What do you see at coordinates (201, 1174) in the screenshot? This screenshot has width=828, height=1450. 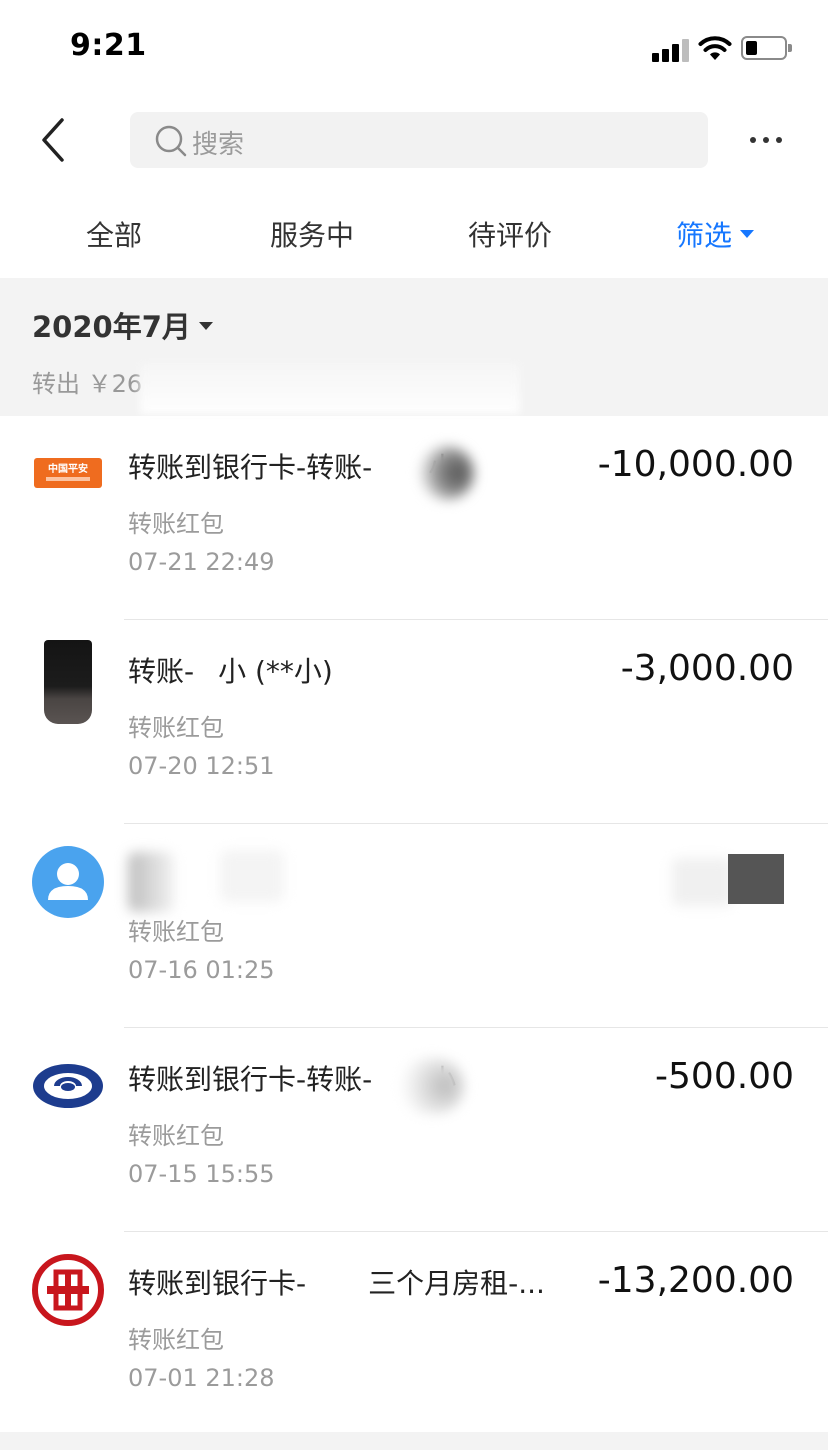 I see `transaction-time: 07-15 15:55` at bounding box center [201, 1174].